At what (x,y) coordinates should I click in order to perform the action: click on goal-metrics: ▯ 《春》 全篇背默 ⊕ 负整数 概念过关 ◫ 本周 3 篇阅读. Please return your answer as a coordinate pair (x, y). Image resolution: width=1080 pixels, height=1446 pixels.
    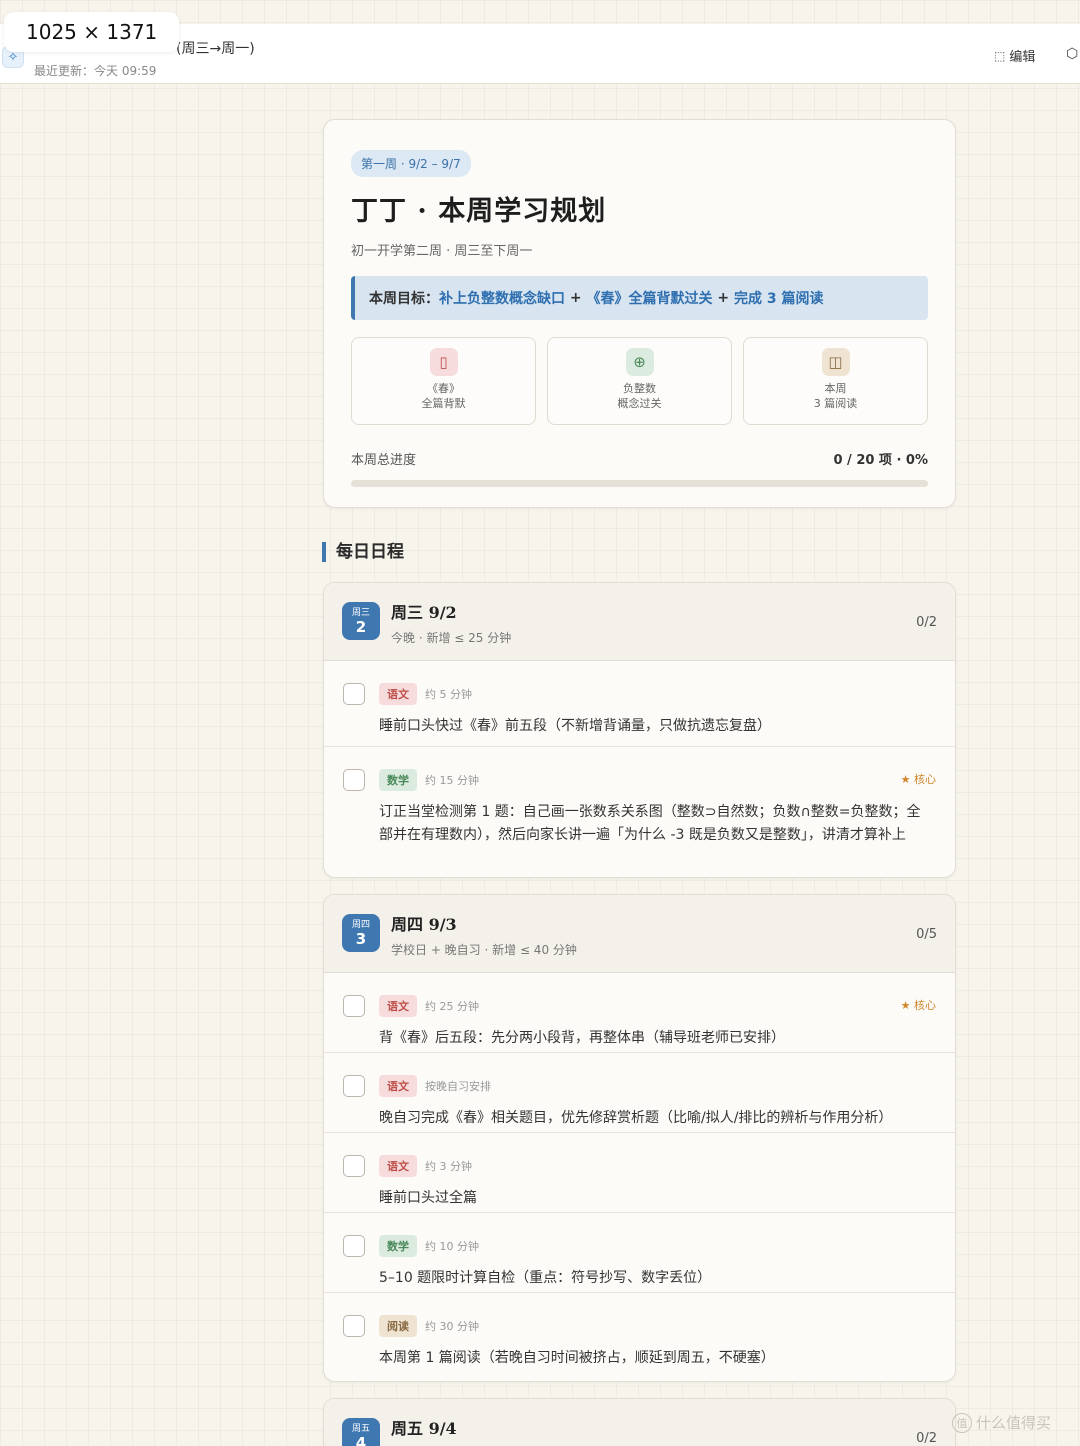
    Looking at the image, I should click on (639, 381).